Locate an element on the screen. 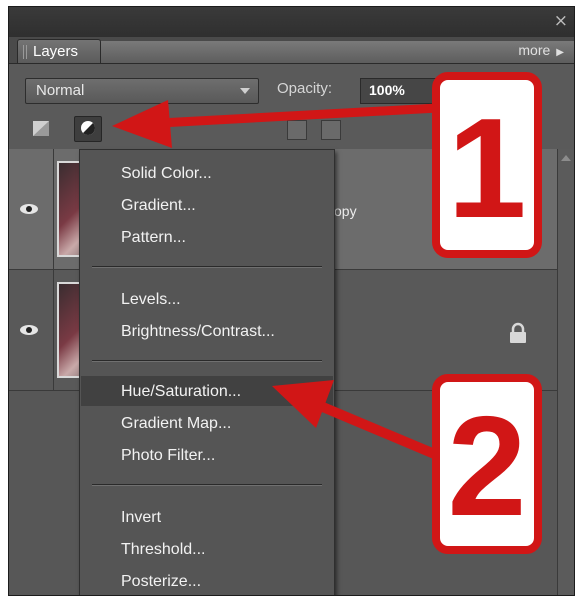  callout-1: 1 is located at coordinates (487, 165).